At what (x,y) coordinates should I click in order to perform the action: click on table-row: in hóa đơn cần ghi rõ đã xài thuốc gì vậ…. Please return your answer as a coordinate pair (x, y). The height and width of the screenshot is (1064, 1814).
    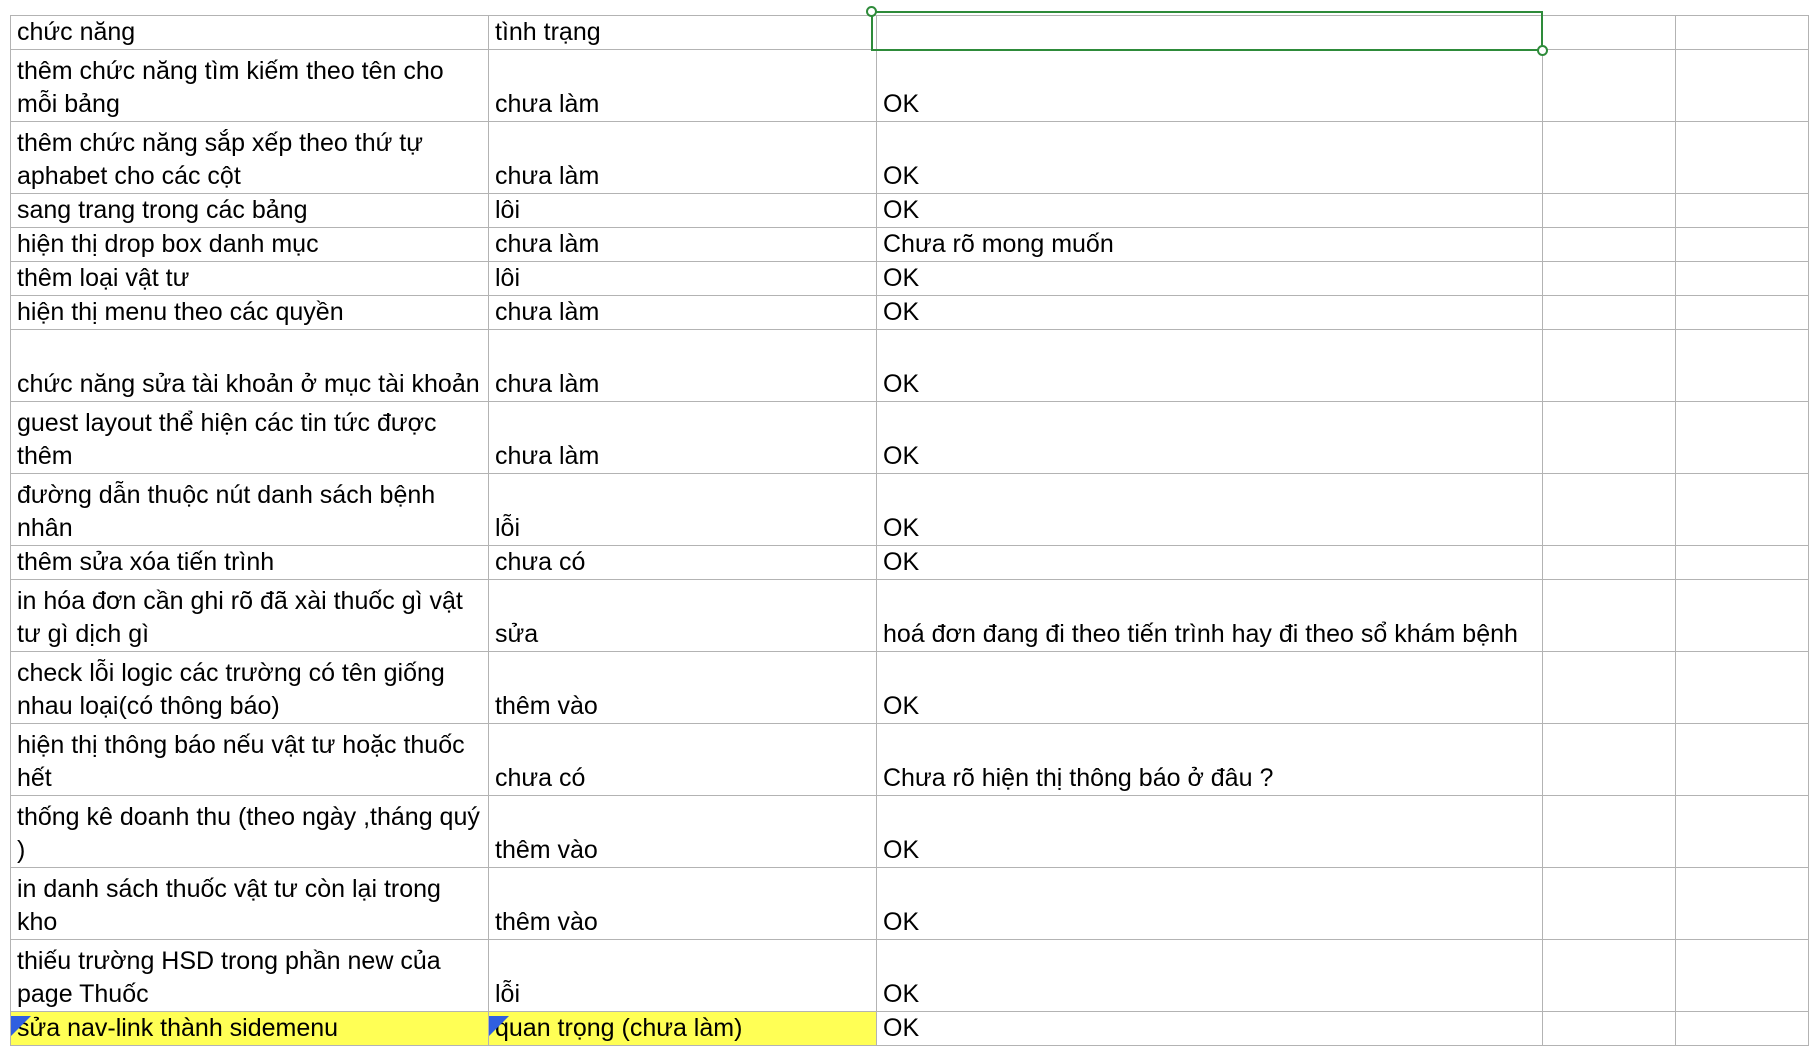
    Looking at the image, I should click on (909, 615).